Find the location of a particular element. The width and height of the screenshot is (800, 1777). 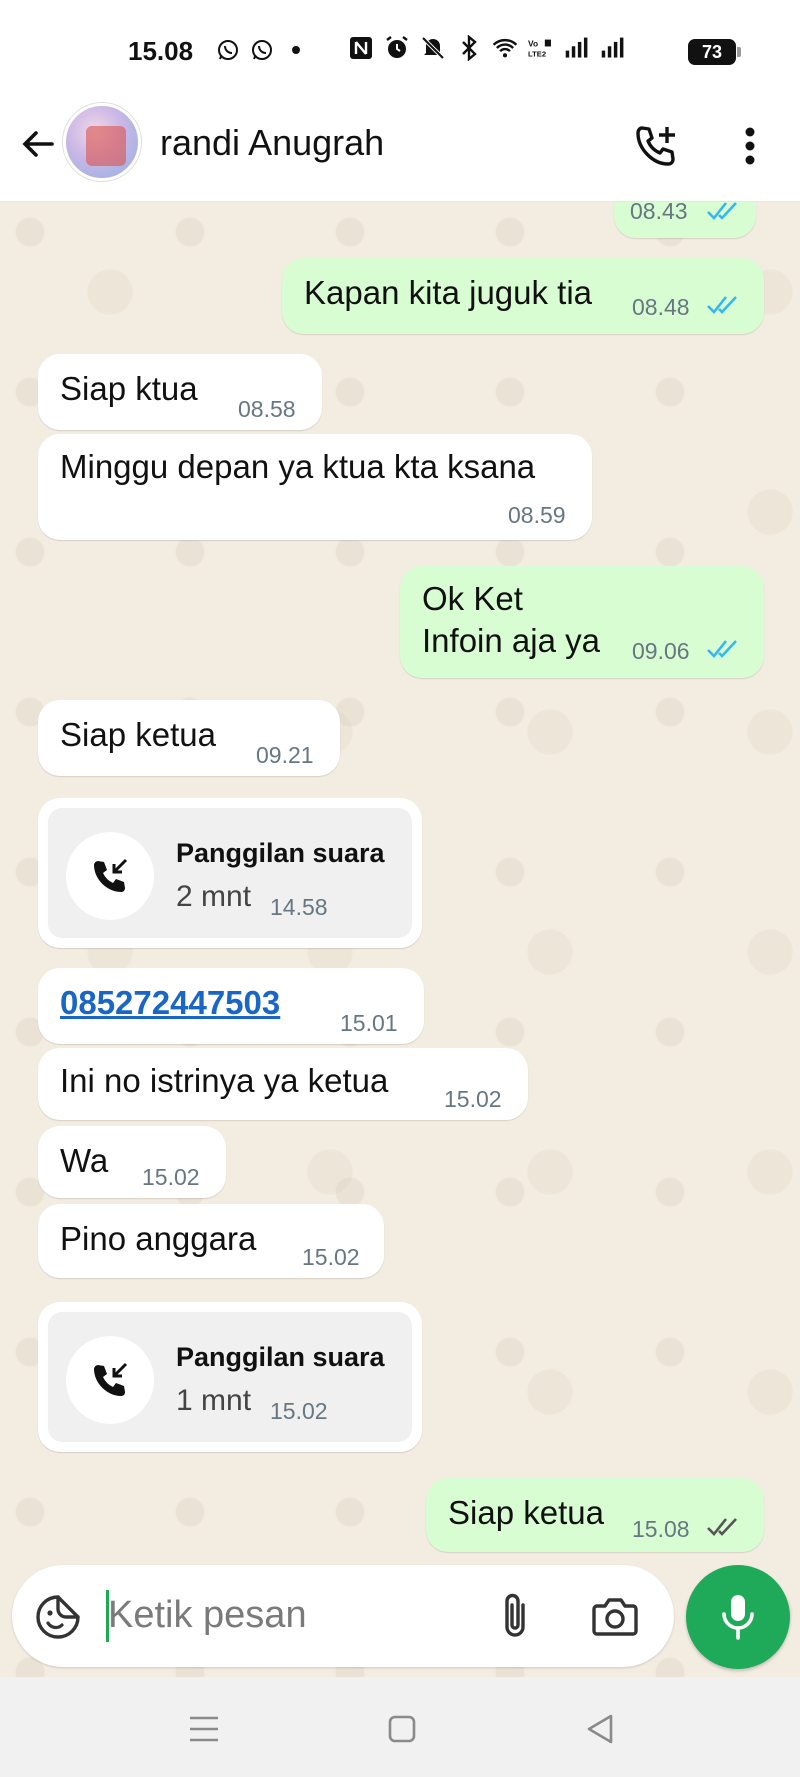

voice-call-bubble: Panggilan suara 2 mnt 14.58 is located at coordinates (230, 873).